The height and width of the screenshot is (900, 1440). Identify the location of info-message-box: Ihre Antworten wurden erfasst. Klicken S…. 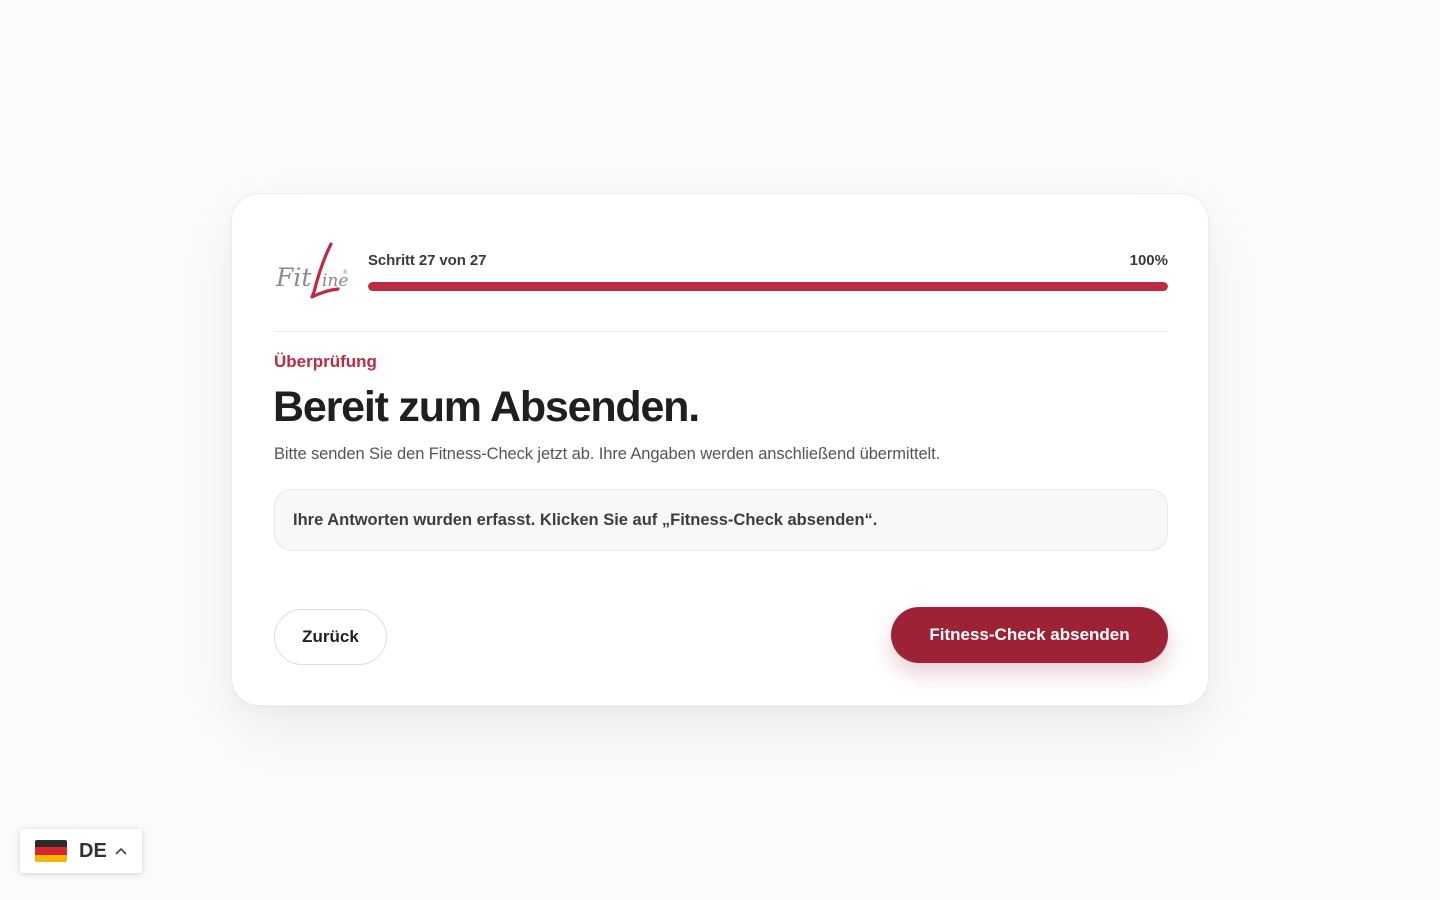
(721, 520).